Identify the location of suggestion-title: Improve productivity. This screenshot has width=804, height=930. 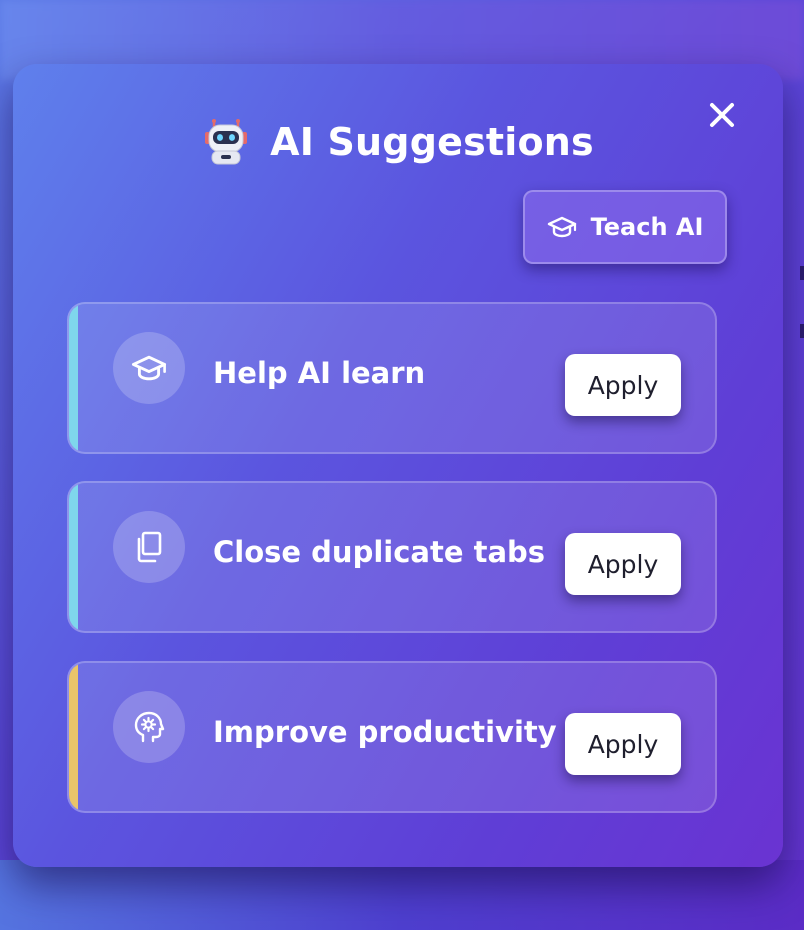
(385, 732).